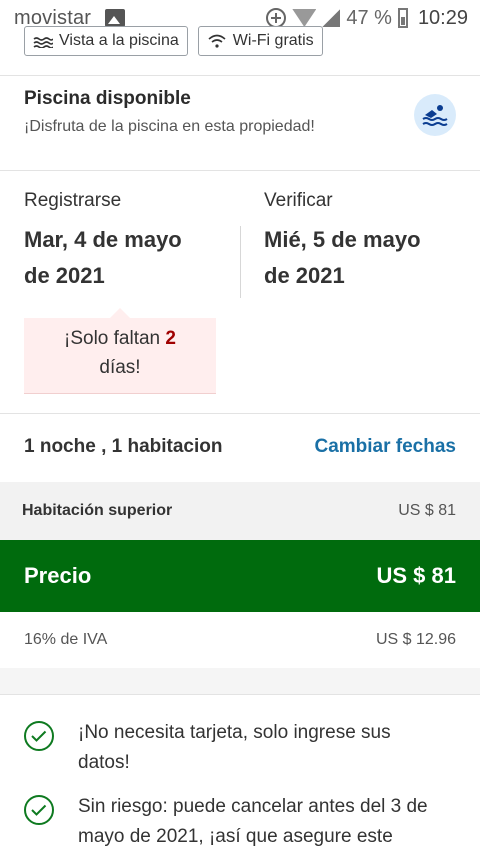 Image resolution: width=480 pixels, height=854 pixels. Describe the element at coordinates (120, 351) in the screenshot. I see `days-left-alert: ¡Solo faltan 2 días!` at that location.